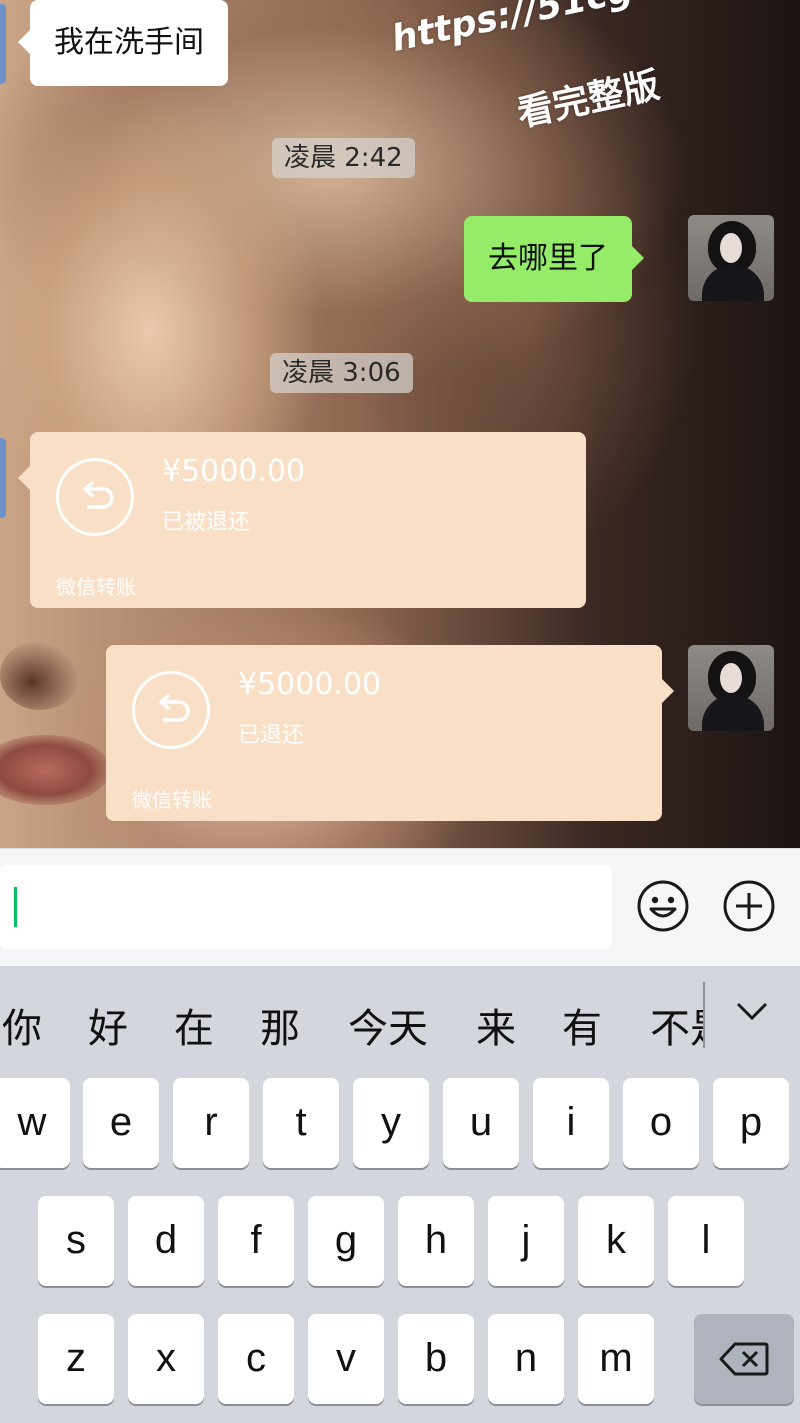 The width and height of the screenshot is (800, 1423). I want to click on message-text: 去哪里了, so click(548, 258).